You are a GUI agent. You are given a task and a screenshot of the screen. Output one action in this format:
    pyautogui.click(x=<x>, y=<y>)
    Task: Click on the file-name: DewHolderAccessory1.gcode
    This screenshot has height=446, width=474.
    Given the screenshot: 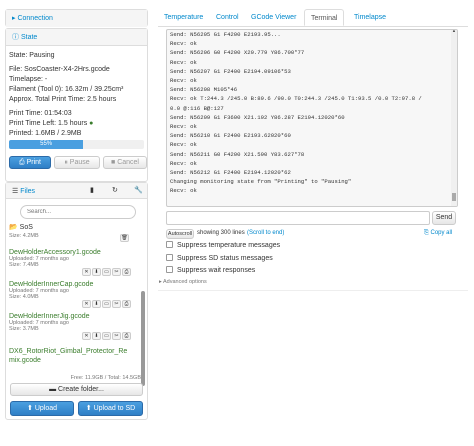 What is the action you would take?
    pyautogui.click(x=70, y=252)
    